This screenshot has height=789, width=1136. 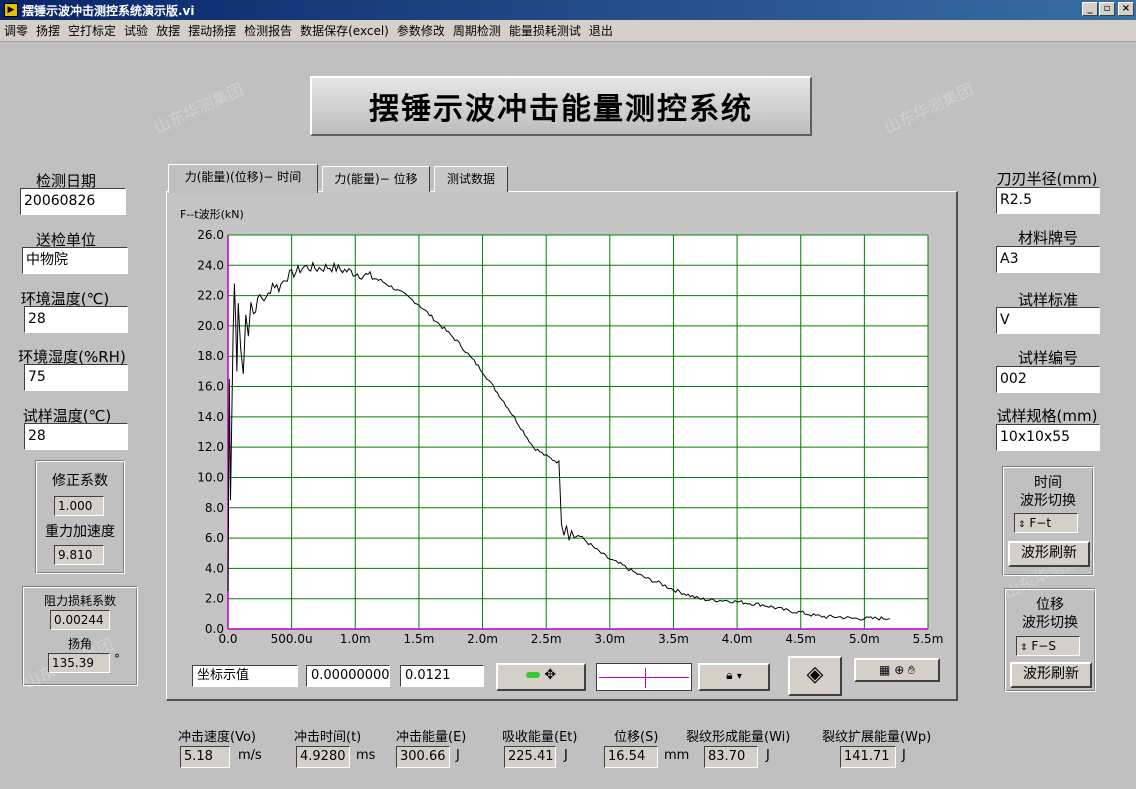 I want to click on y-tick-label: 14.0, so click(x=210, y=417).